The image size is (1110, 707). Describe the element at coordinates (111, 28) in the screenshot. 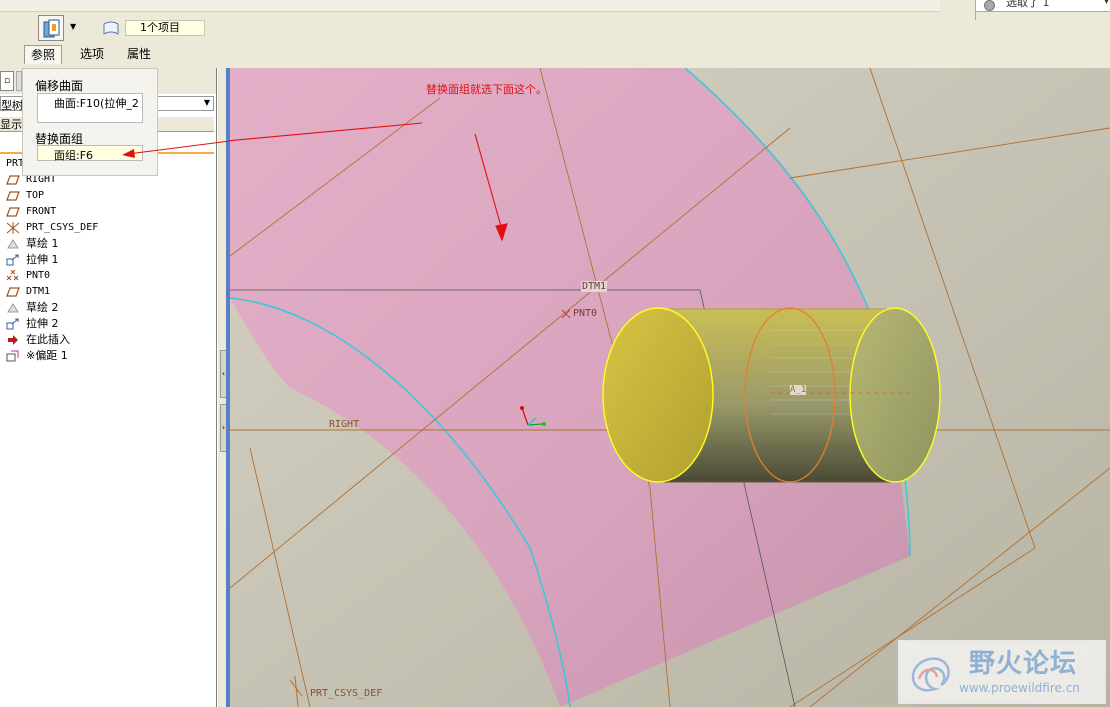

I see `surface-collector-icon` at that location.